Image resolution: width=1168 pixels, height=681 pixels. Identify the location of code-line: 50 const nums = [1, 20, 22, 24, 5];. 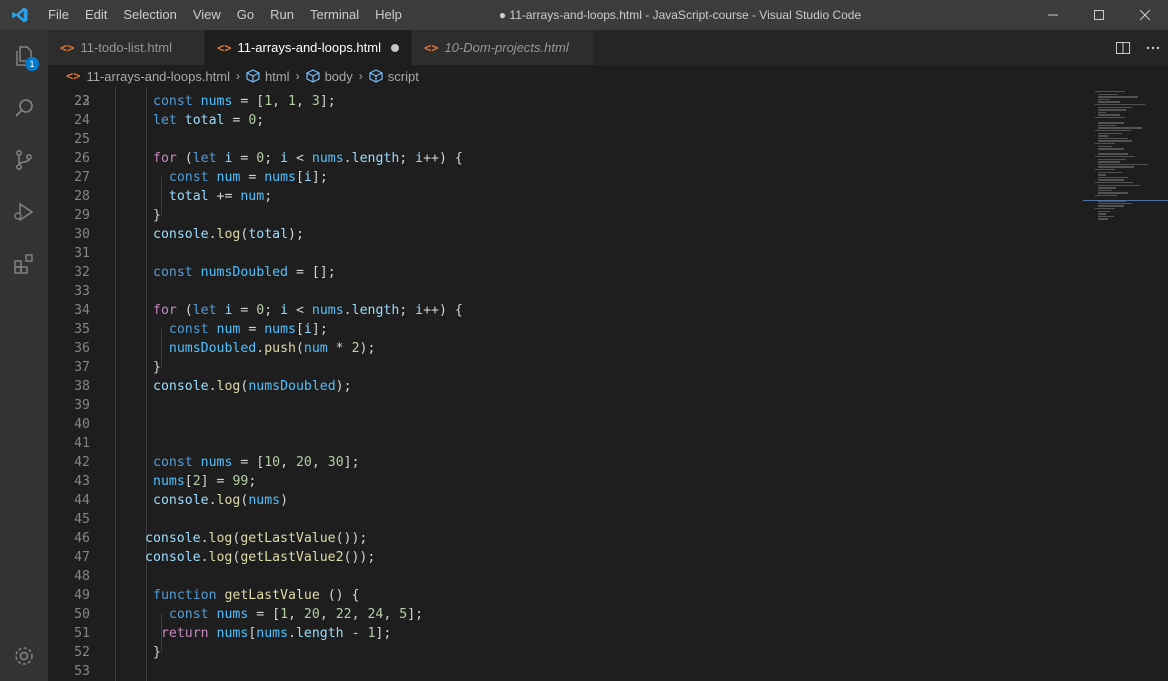
(543, 614).